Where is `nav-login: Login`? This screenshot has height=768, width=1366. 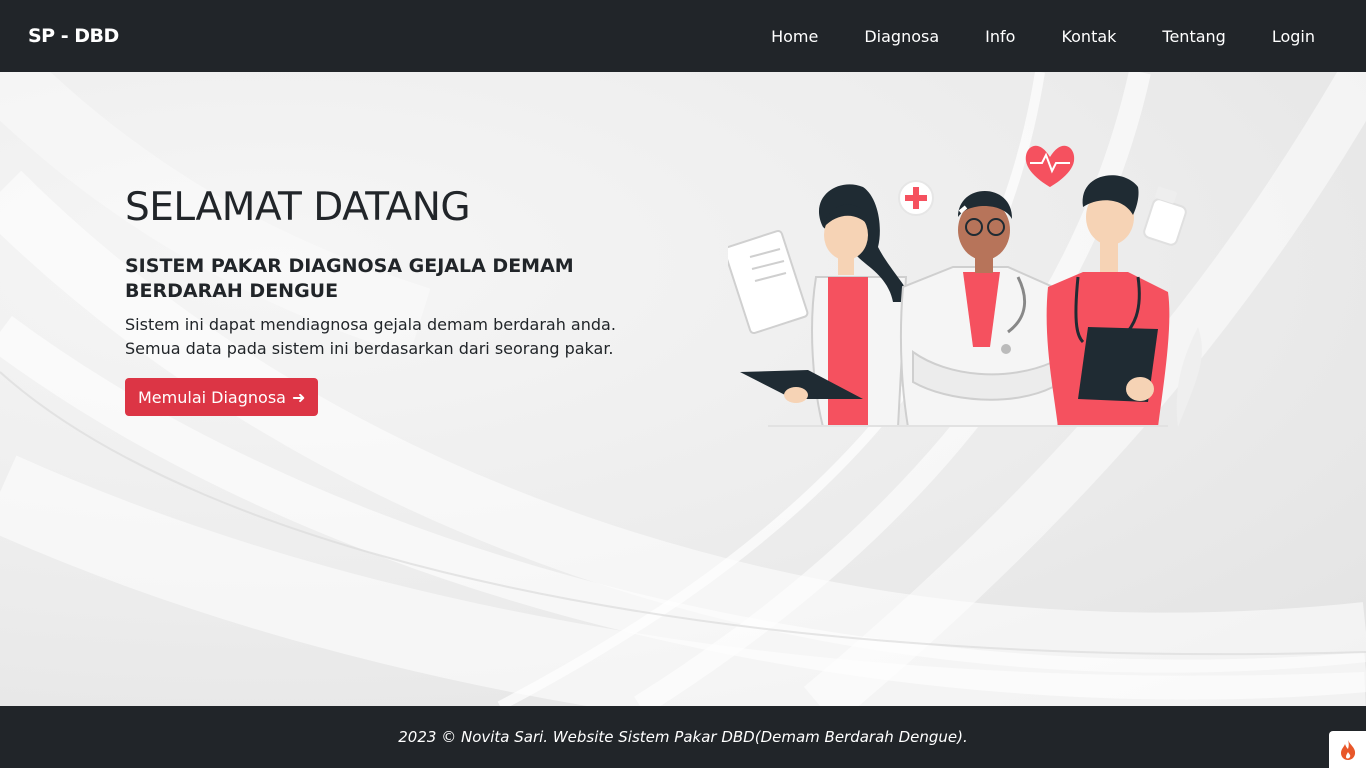
nav-login: Login is located at coordinates (1293, 36).